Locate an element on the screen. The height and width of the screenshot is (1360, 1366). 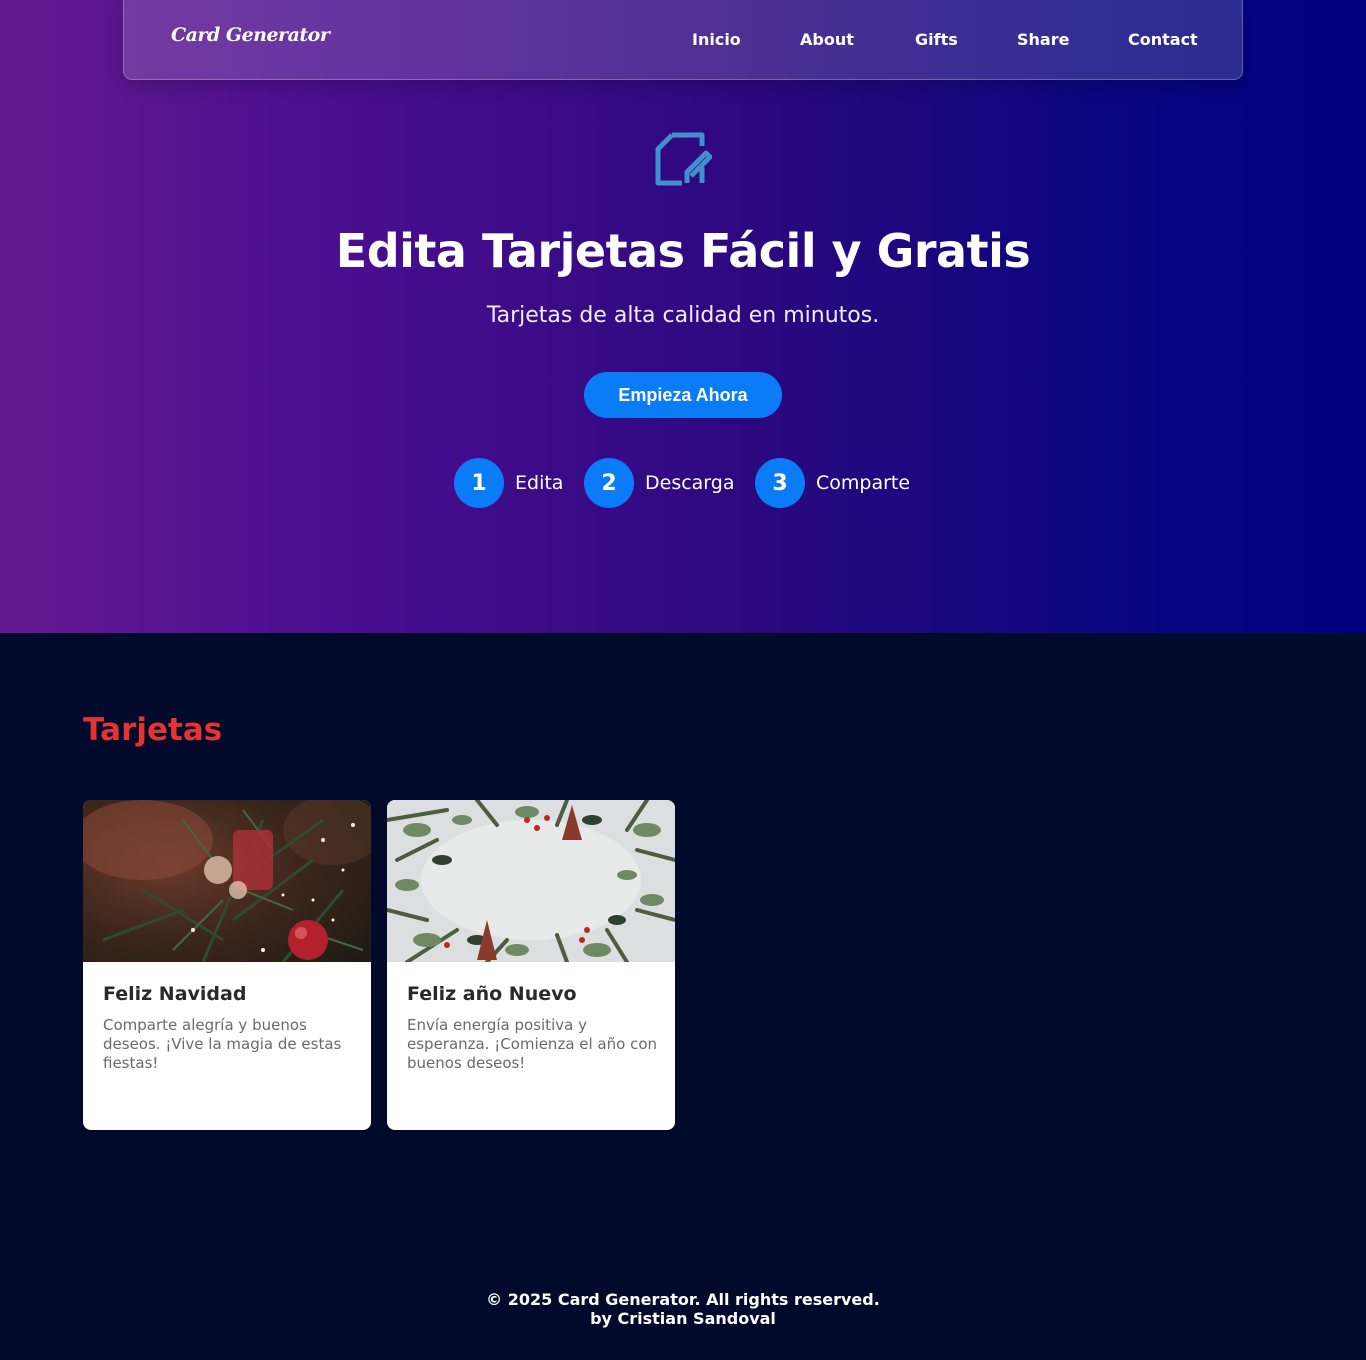
step-share: 3 Comparte is located at coordinates (832, 483).